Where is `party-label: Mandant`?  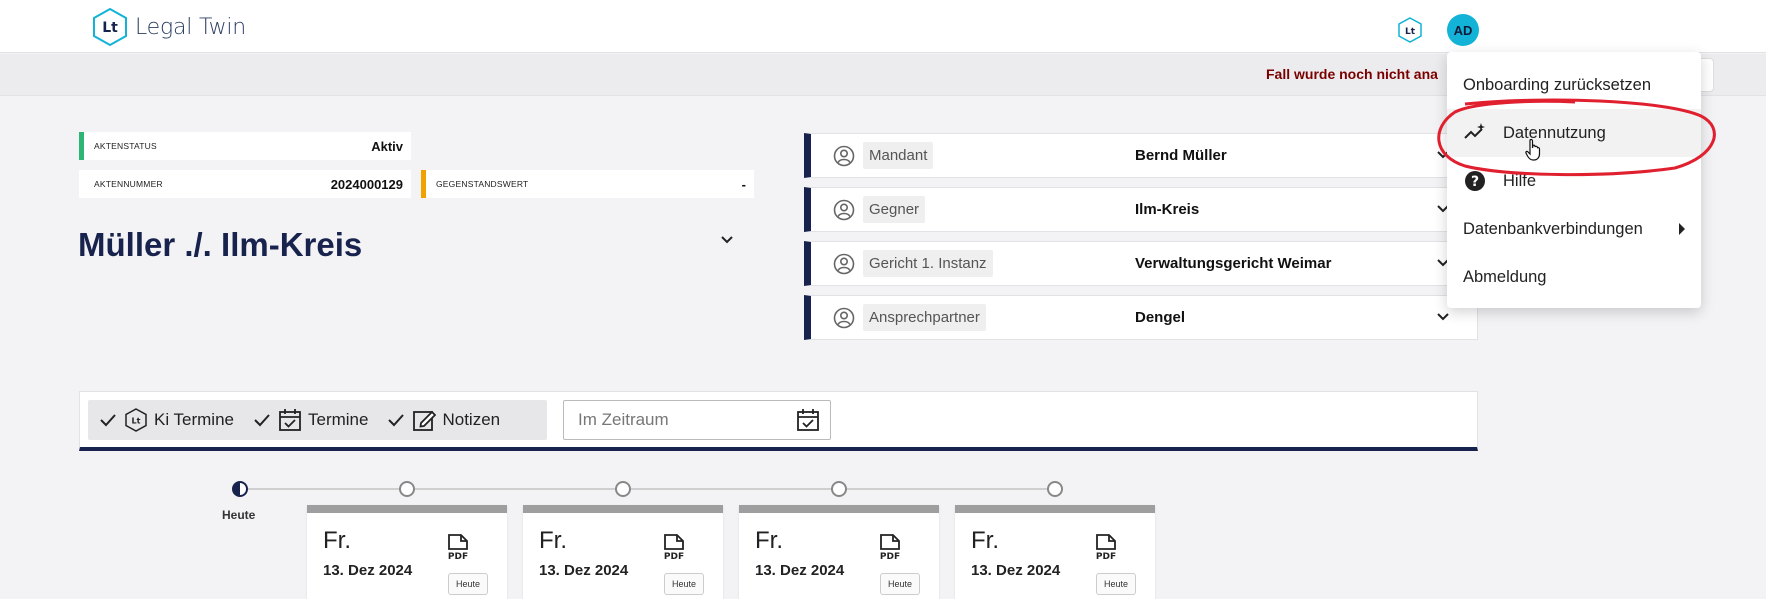
party-label: Mandant is located at coordinates (898, 155).